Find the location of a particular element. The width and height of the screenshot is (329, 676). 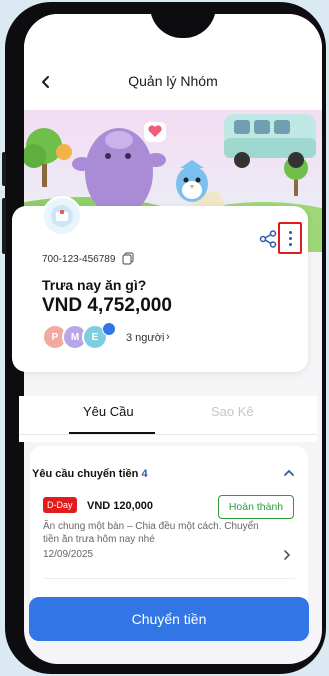

divider is located at coordinates (169, 578).